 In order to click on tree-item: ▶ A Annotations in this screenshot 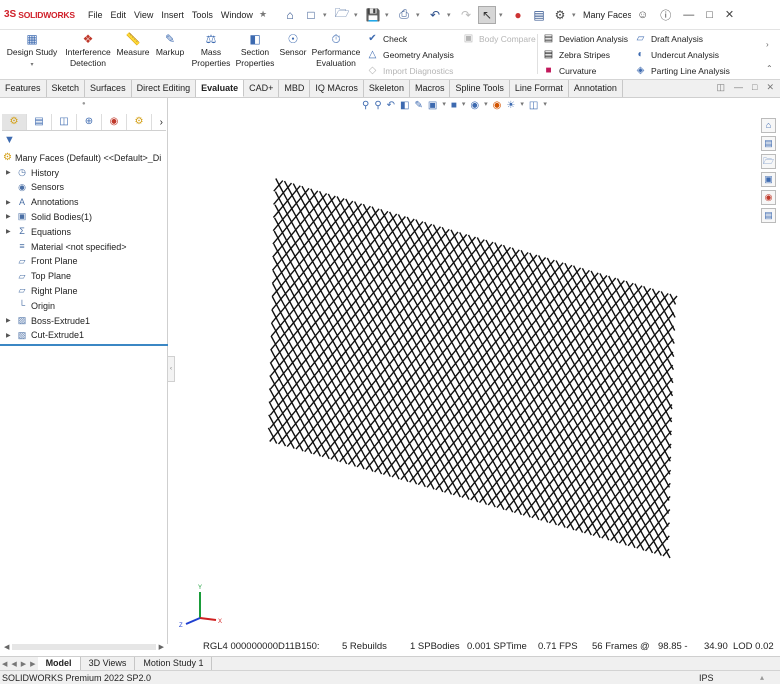, I will do `click(42, 202)`.